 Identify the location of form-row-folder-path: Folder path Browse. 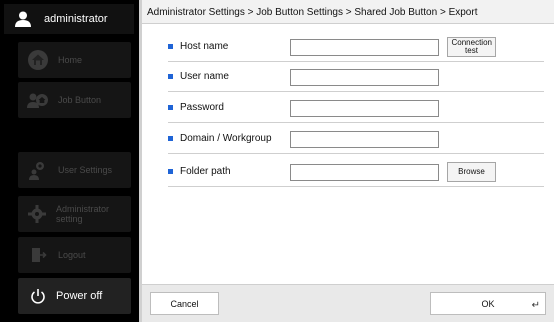
(356, 172).